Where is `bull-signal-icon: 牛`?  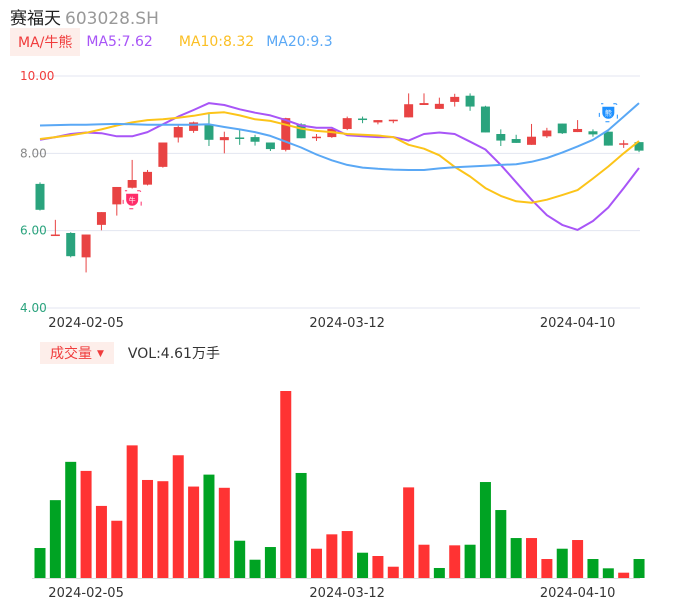
bull-signal-icon: 牛 is located at coordinates (132, 200).